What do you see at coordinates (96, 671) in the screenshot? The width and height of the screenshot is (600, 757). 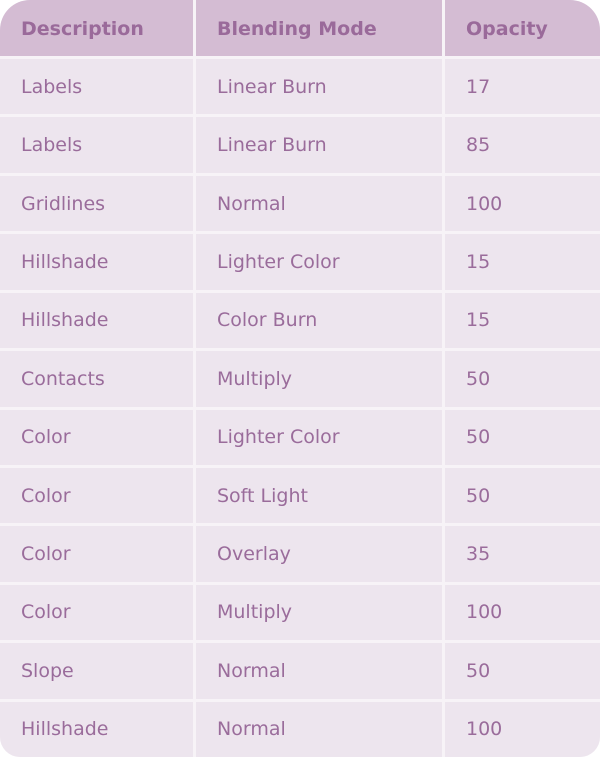 I see `cell-description: Slope` at bounding box center [96, 671].